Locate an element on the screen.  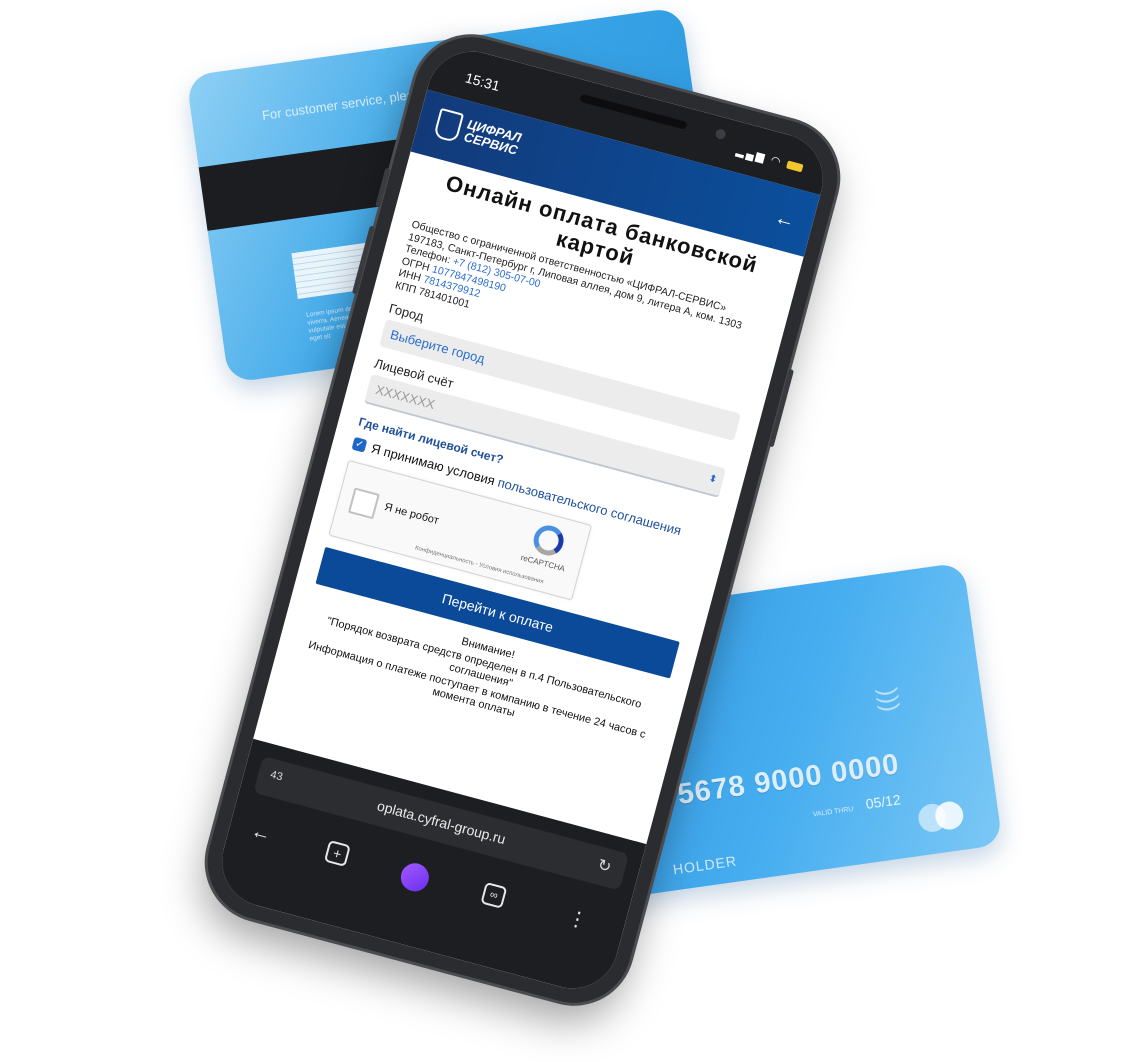
spinner-icon: ⬍ is located at coordinates (712, 479).